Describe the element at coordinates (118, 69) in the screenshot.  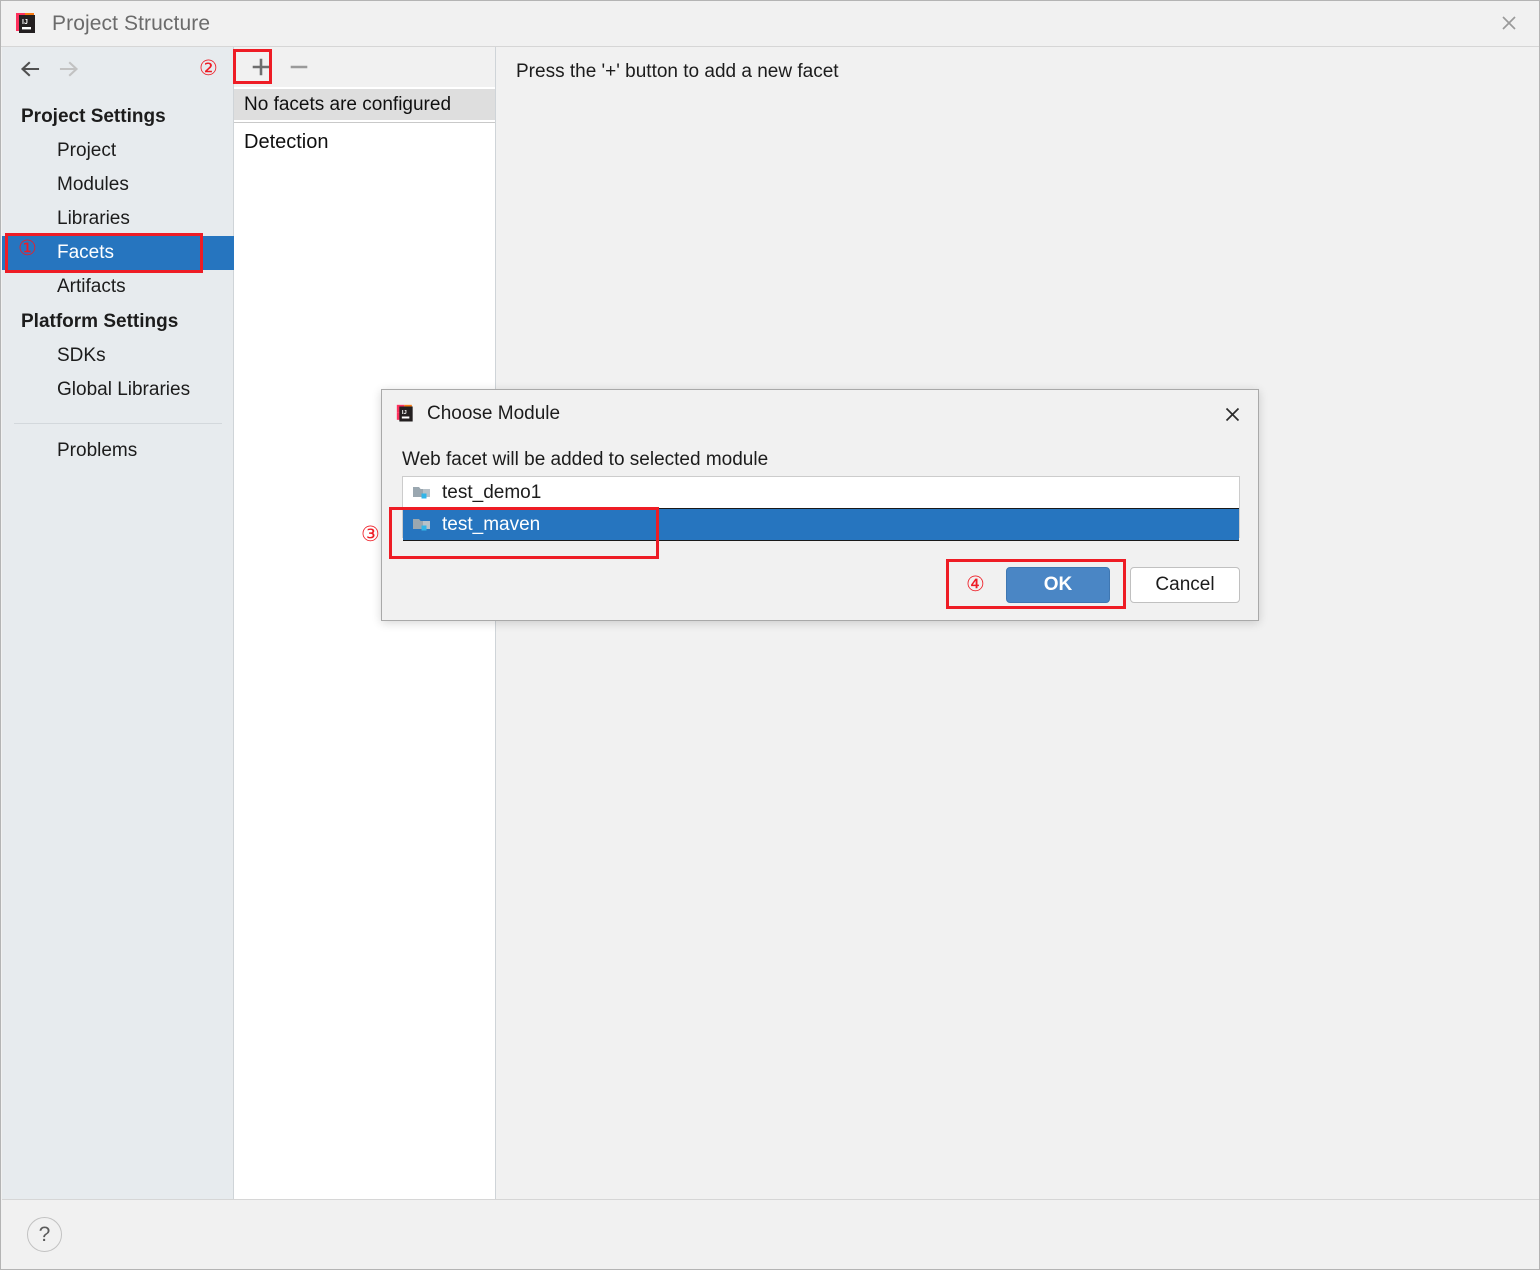
I see `sidebar-nav-arrows` at that location.